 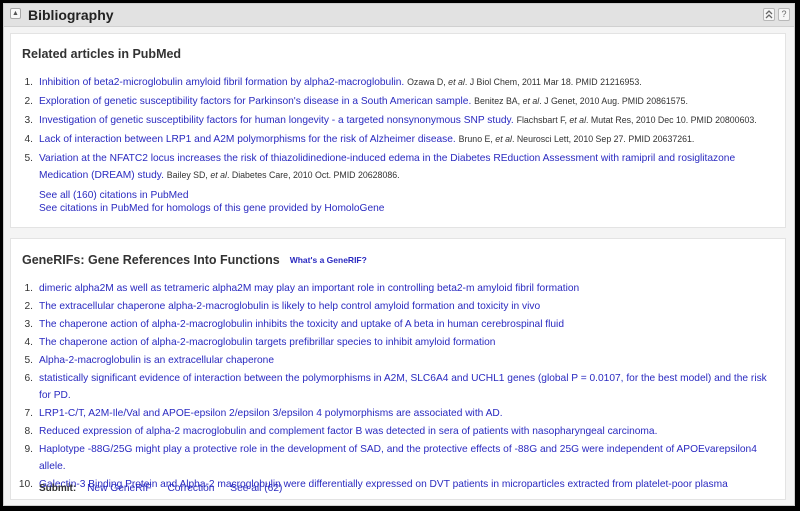 What do you see at coordinates (119, 488) in the screenshot?
I see `new-generif-link: New GeneRIF` at bounding box center [119, 488].